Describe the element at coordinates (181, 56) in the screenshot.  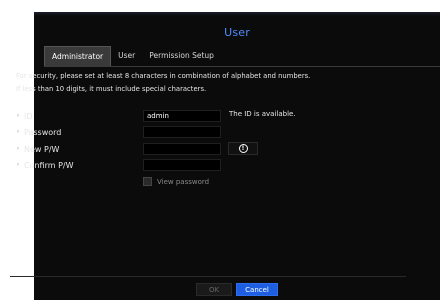
I see `tab-permission-setup: Permission Setup` at that location.